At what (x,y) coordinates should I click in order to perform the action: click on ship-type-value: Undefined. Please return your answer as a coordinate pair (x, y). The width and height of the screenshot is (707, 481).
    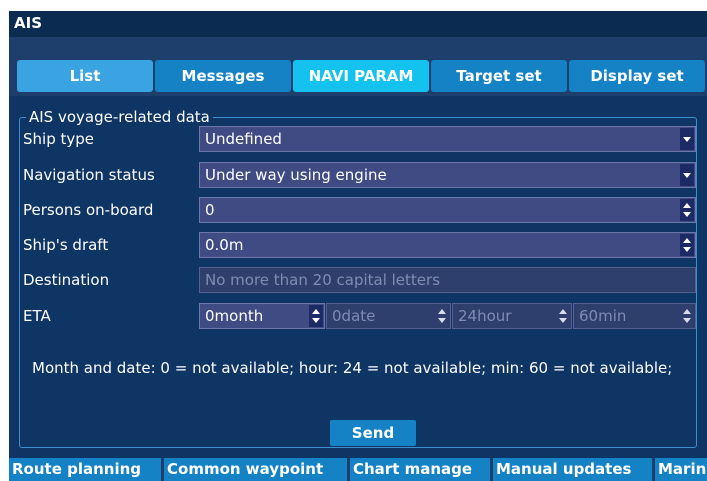
    Looking at the image, I should click on (243, 139).